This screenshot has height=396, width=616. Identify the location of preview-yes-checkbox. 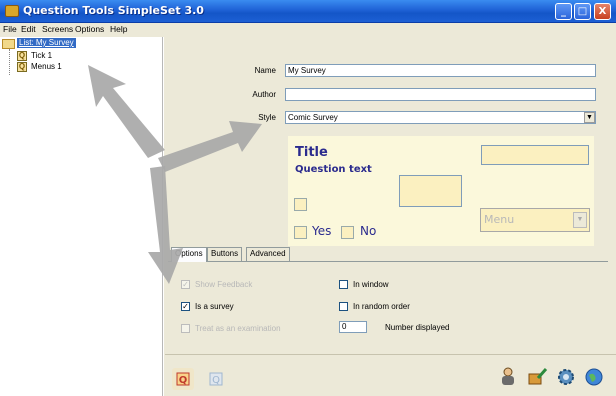
(300, 232).